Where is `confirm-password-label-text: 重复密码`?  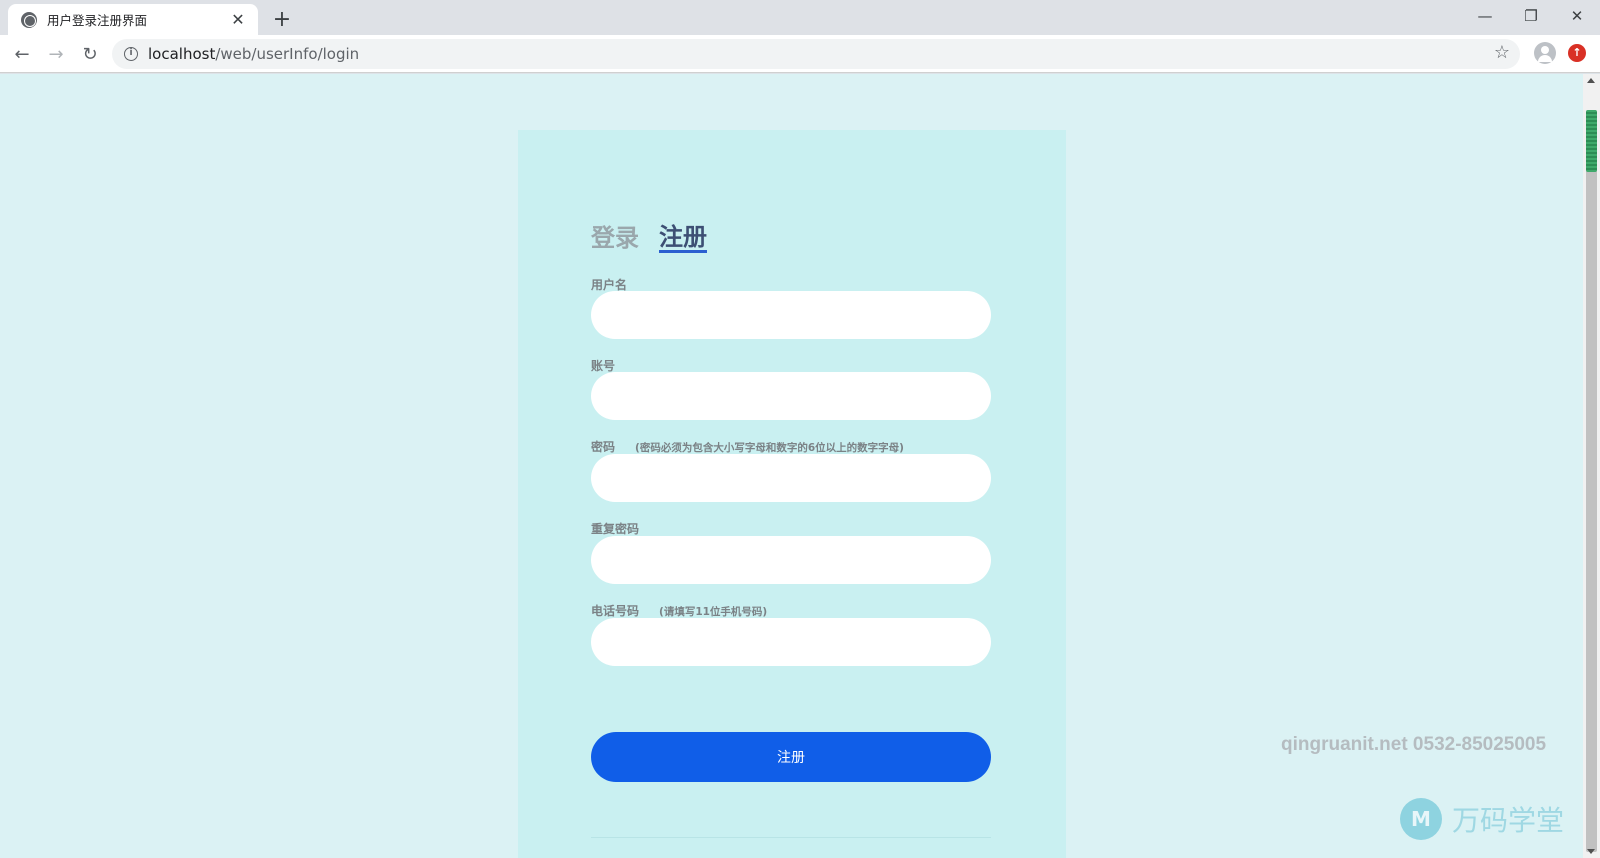 confirm-password-label-text: 重复密码 is located at coordinates (615, 529).